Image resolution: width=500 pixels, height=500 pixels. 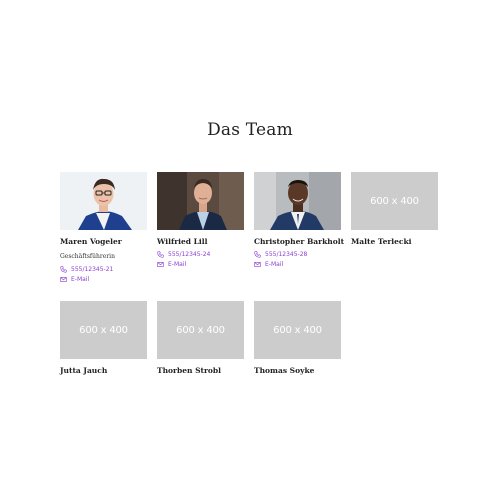 I want to click on team-card: Christopher Barkholt 555/12345-28 E-Mail, so click(x=299, y=220).